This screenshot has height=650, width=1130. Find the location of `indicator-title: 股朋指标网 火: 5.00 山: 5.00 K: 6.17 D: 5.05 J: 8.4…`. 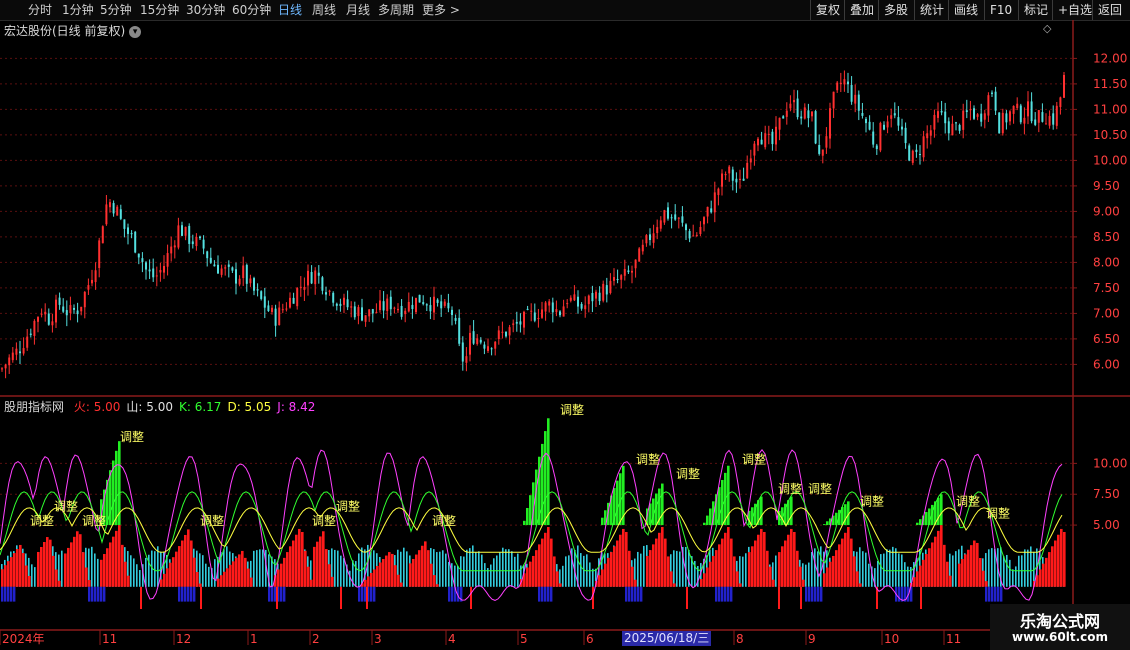

indicator-title: 股朋指标网 火: 5.00 山: 5.00 K: 6.17 D: 5.05 J: 8.4… is located at coordinates (165, 406).